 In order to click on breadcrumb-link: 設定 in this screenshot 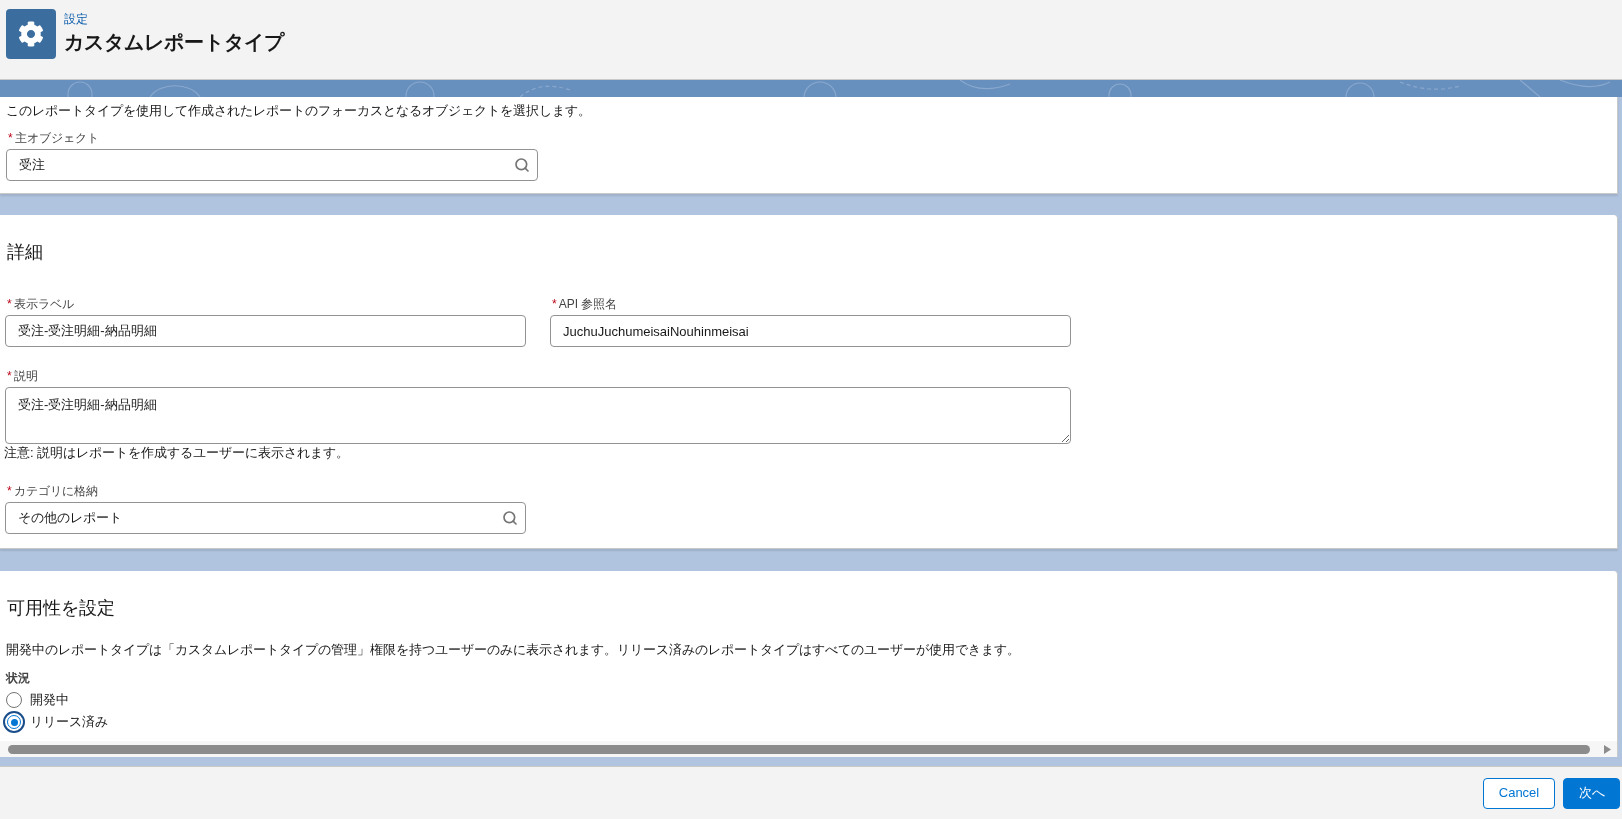, I will do `click(174, 19)`.